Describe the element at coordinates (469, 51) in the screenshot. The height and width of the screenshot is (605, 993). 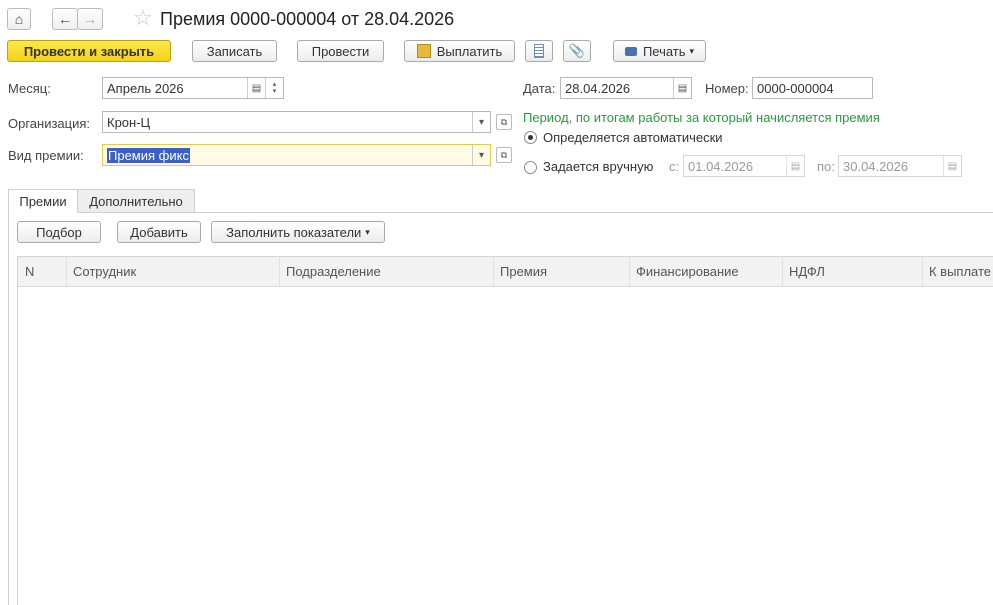
I see `pay-button-label: Выплатить` at that location.